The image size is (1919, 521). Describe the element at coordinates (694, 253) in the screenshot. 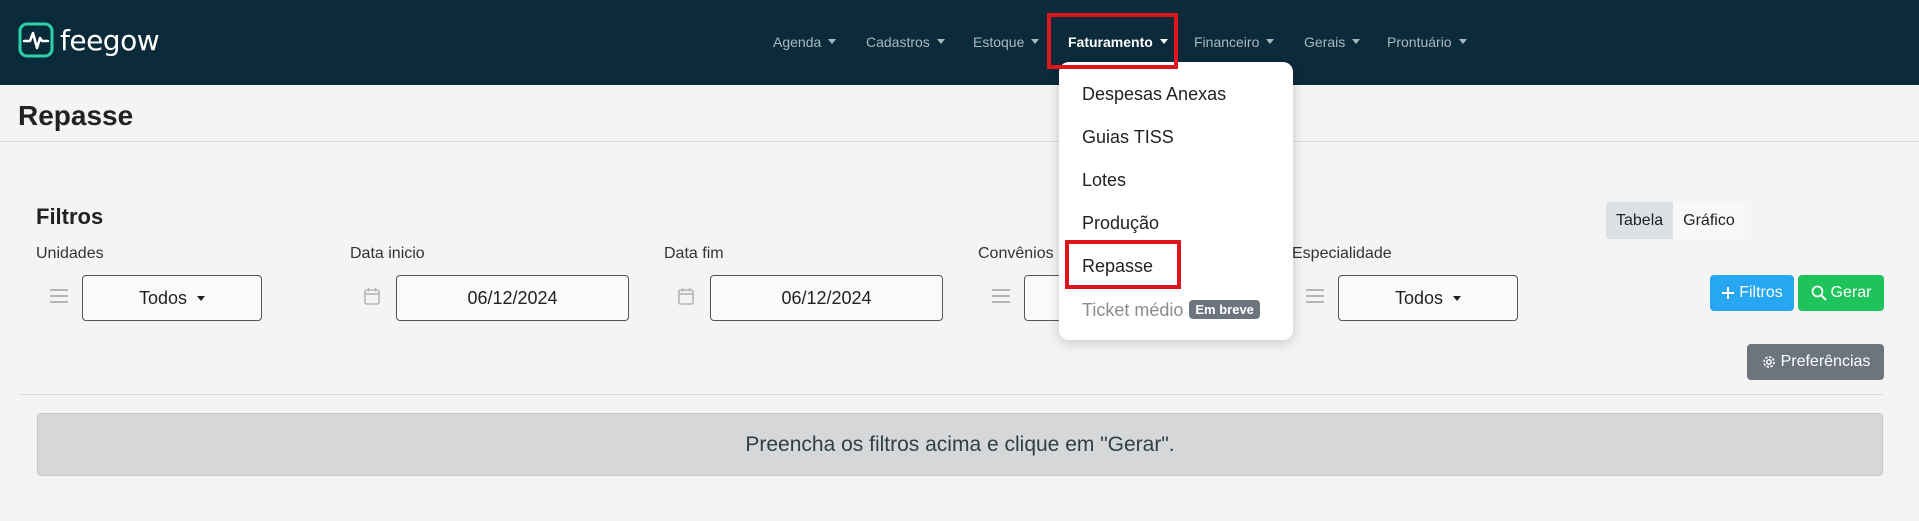

I see `data-fim-label: Data fim` at that location.